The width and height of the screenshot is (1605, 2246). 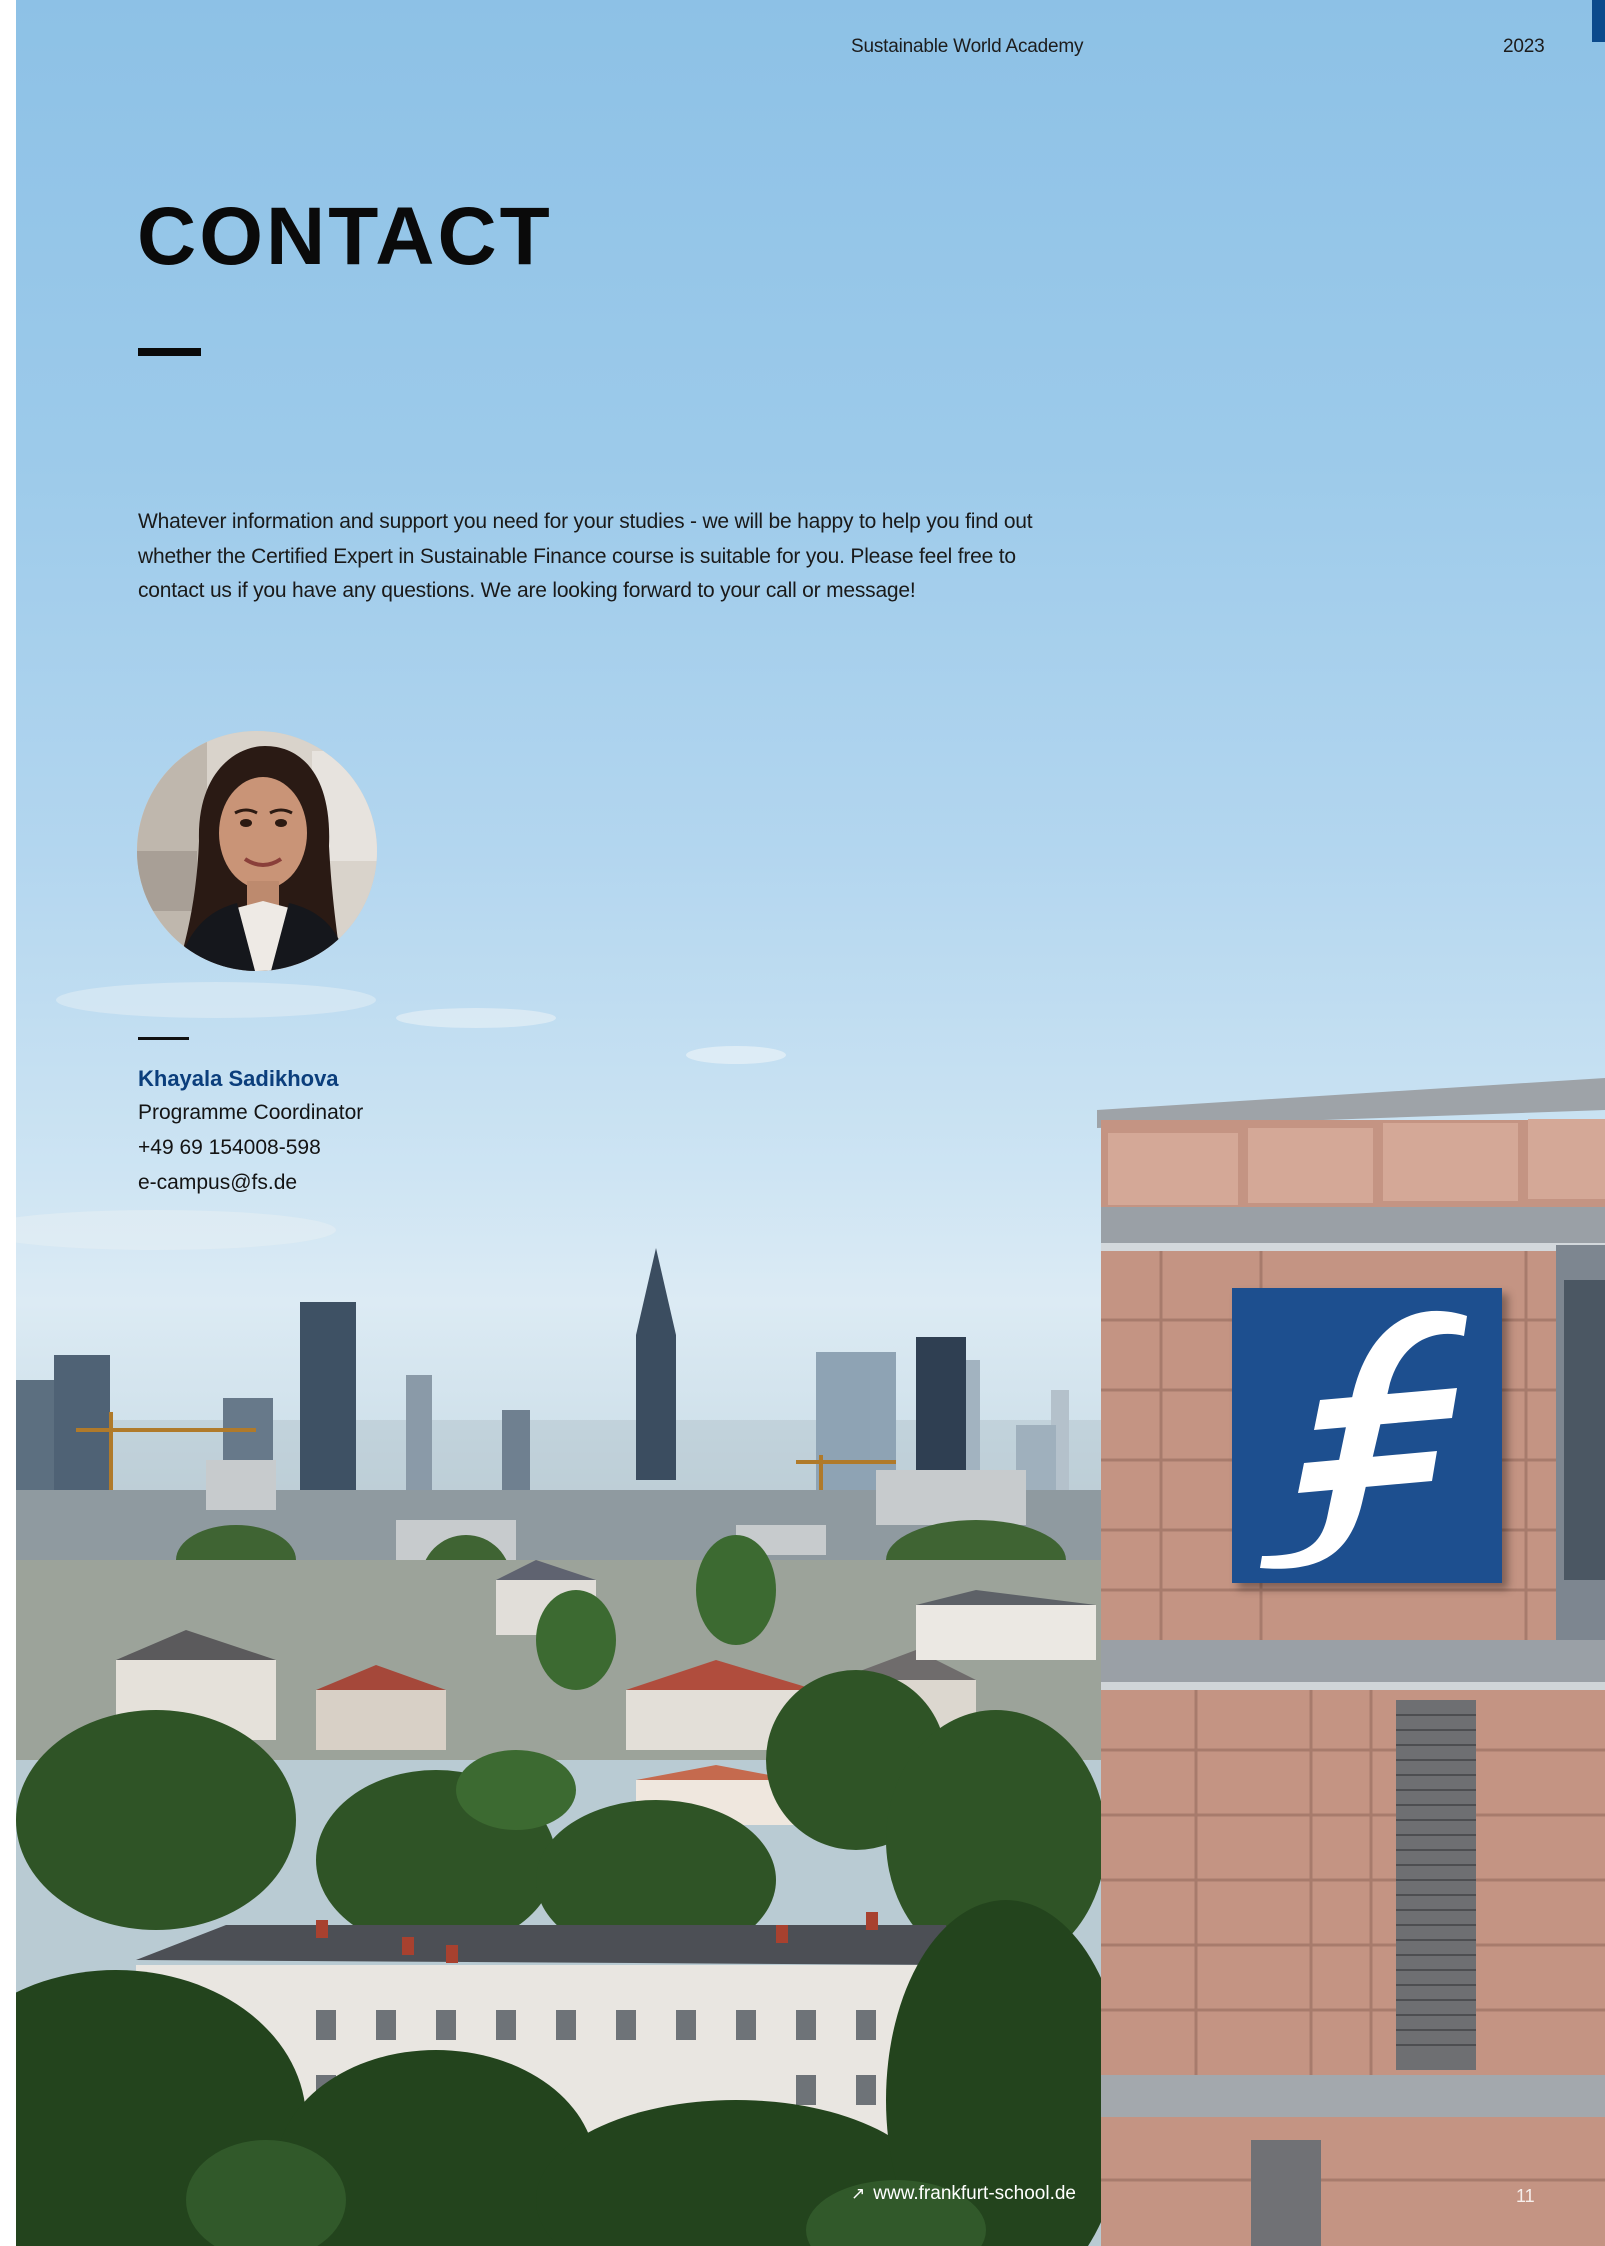 I want to click on footer-link-text: www.frankfurt-school.de, so click(x=974, y=2194).